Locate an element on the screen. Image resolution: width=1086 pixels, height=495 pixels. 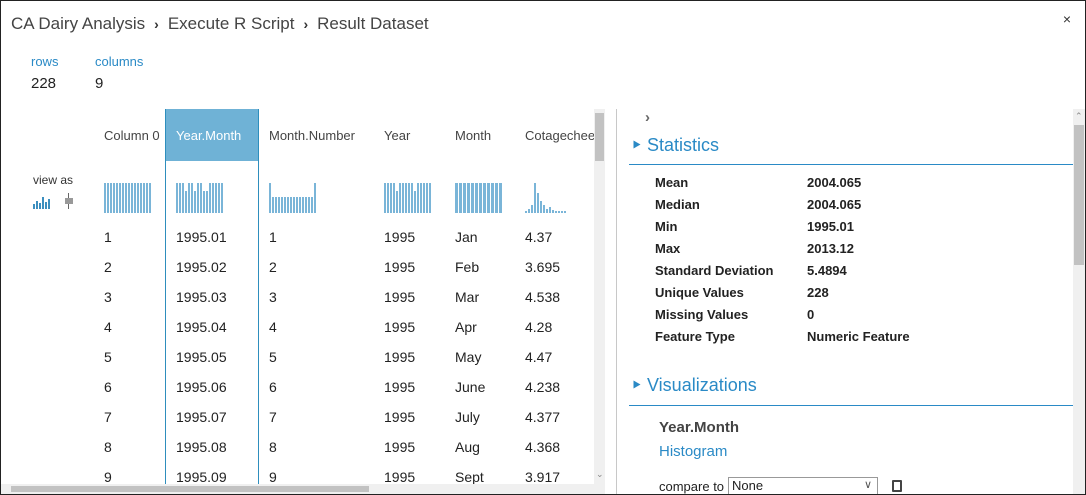
column-header: Column 0 is located at coordinates (129, 135).